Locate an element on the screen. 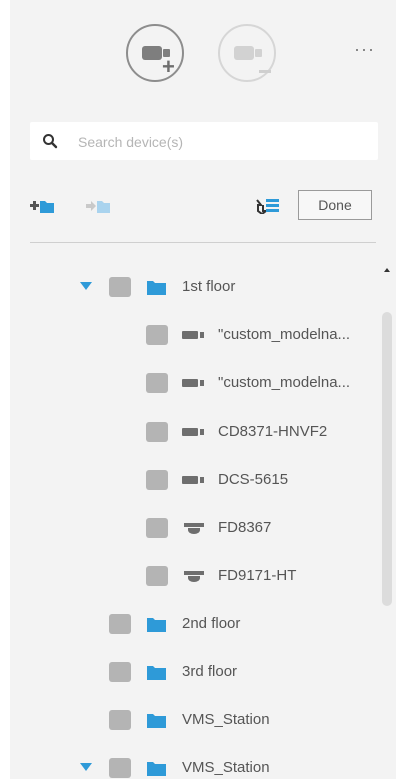 The height and width of the screenshot is (779, 396). tree-device-row: CD8371-HNVF2 is located at coordinates (195, 432).